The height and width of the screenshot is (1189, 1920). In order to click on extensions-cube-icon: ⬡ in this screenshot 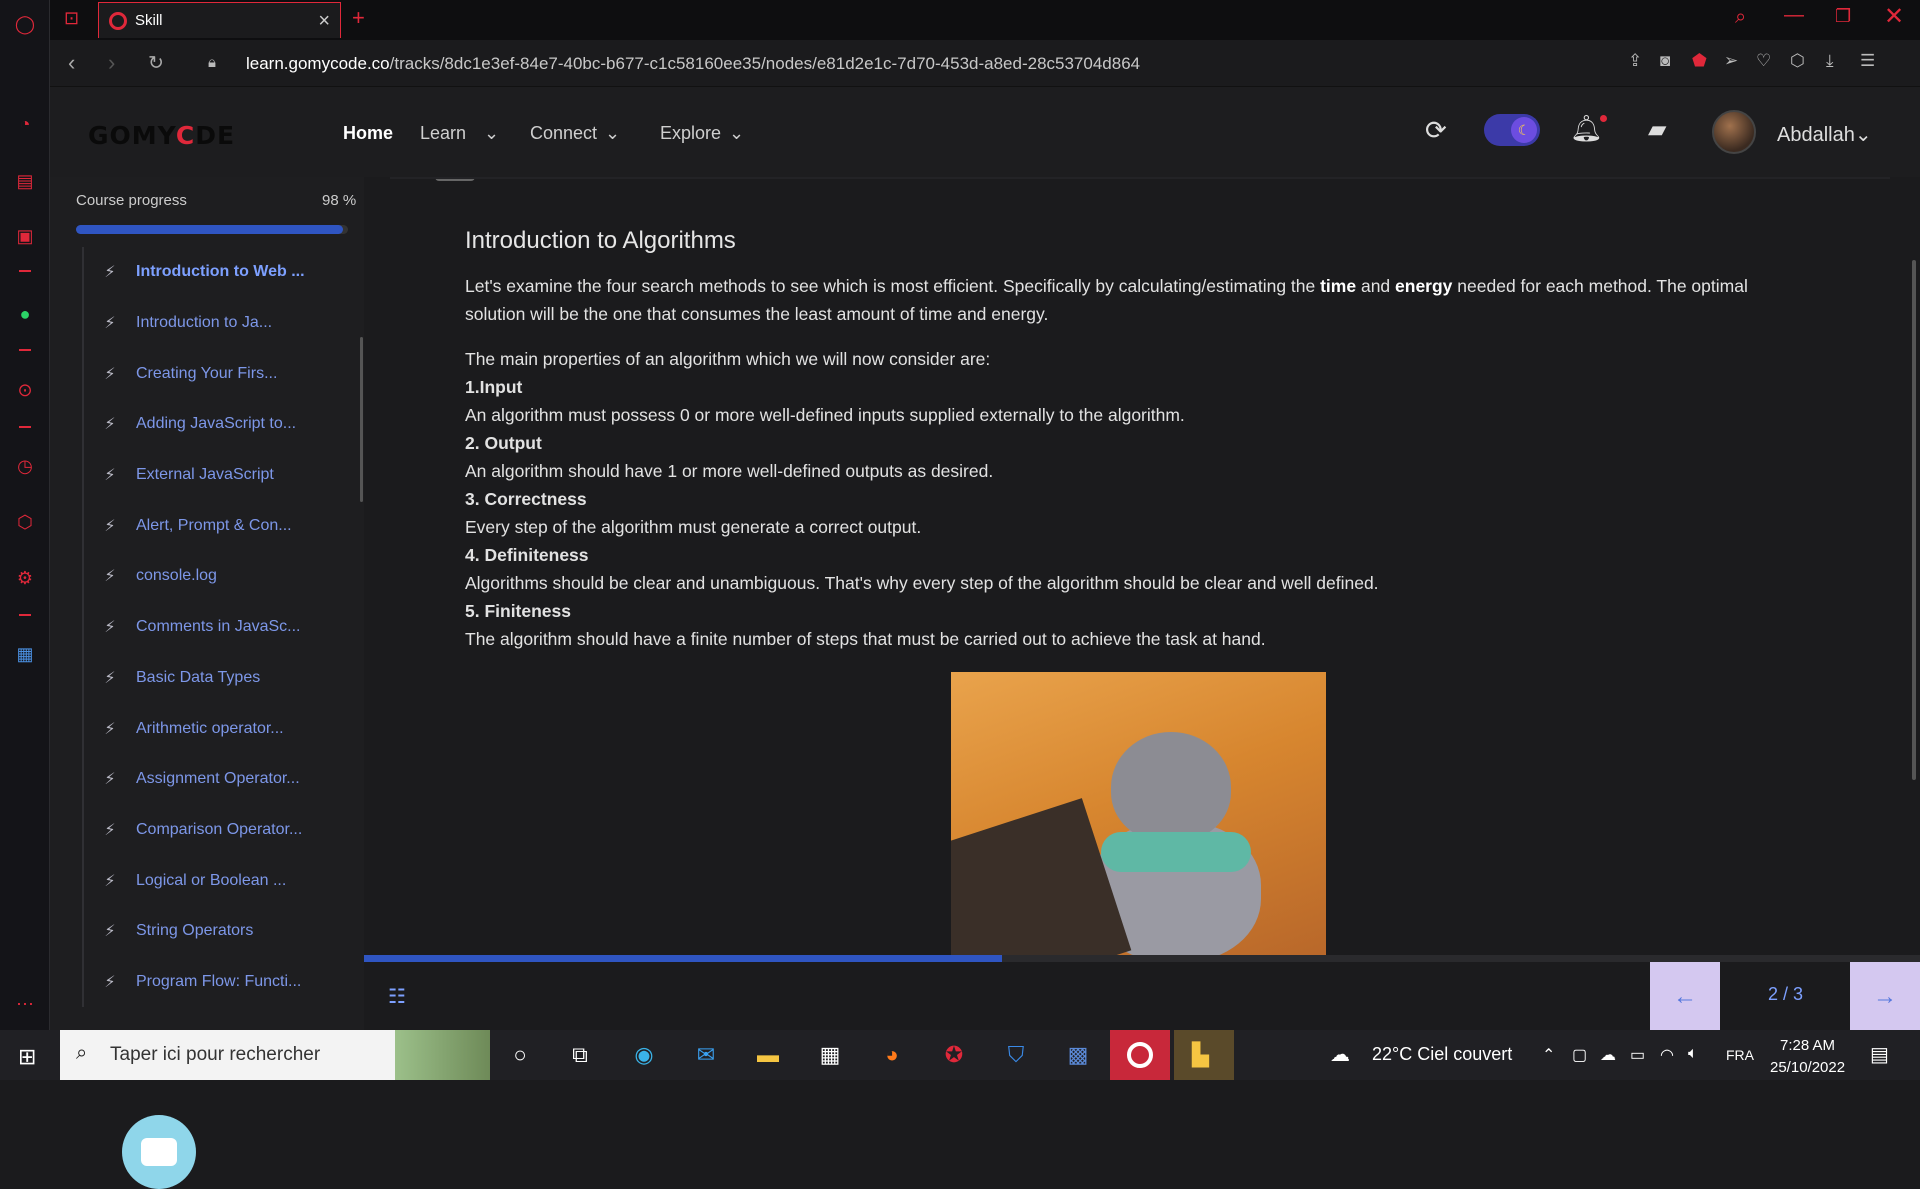, I will do `click(25, 522)`.